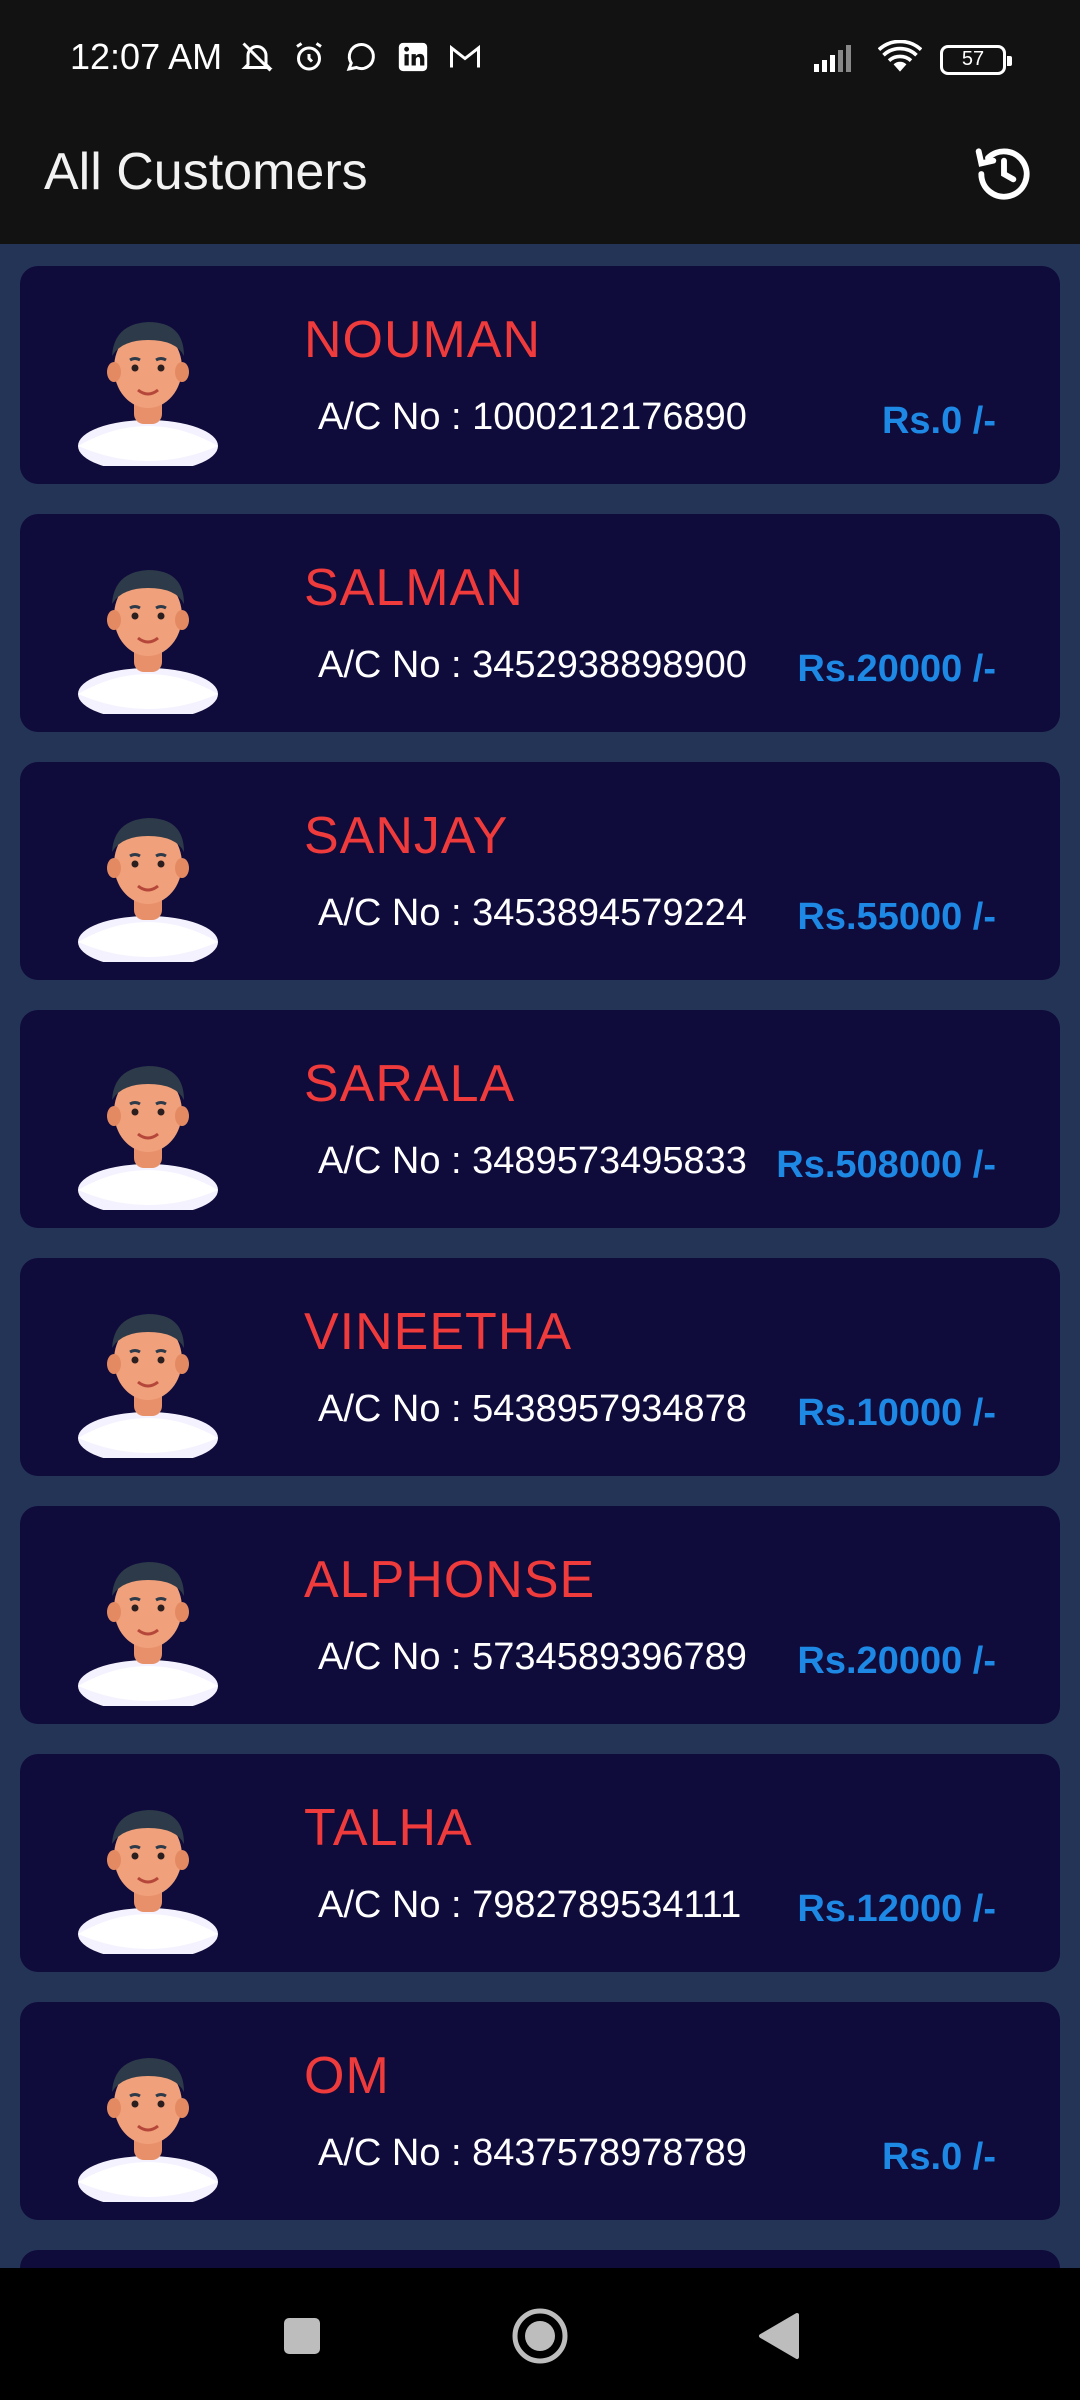  What do you see at coordinates (146, 56) in the screenshot?
I see `status-time: 12:07 AM` at bounding box center [146, 56].